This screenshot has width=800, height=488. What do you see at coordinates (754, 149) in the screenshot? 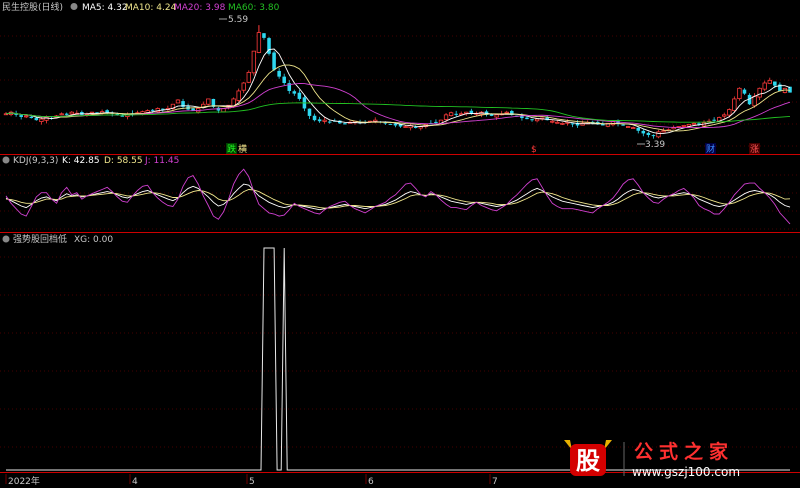
I see `marker-rise: 涨` at bounding box center [754, 149].